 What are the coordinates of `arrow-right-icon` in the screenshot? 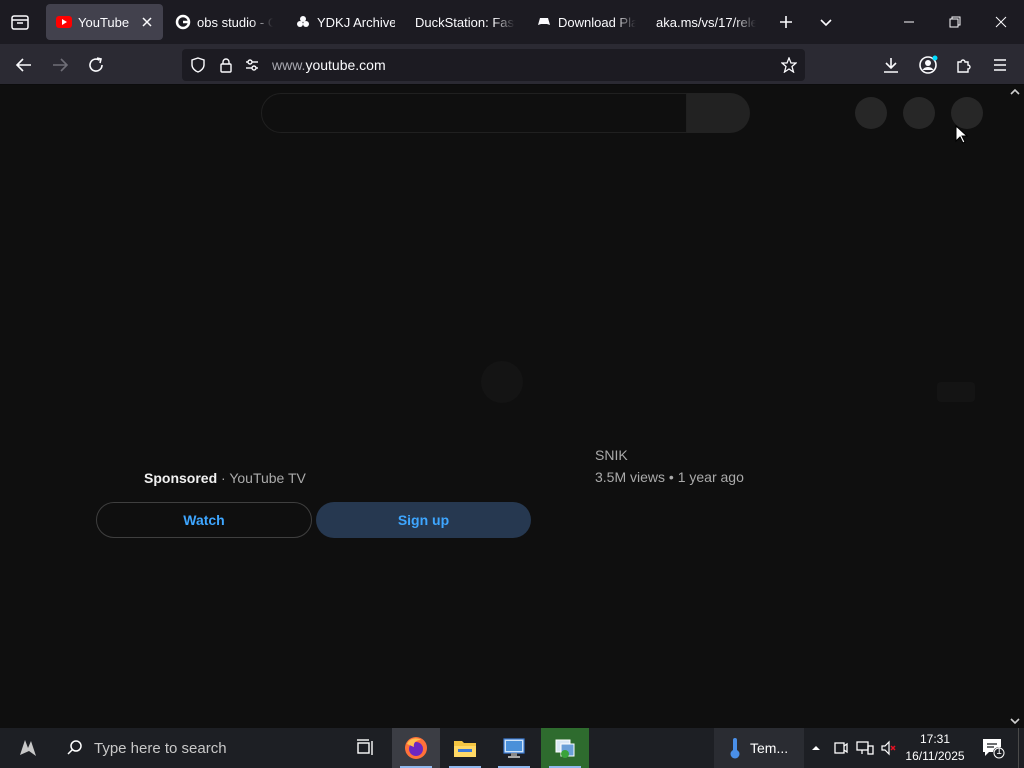 It's located at (61, 65).